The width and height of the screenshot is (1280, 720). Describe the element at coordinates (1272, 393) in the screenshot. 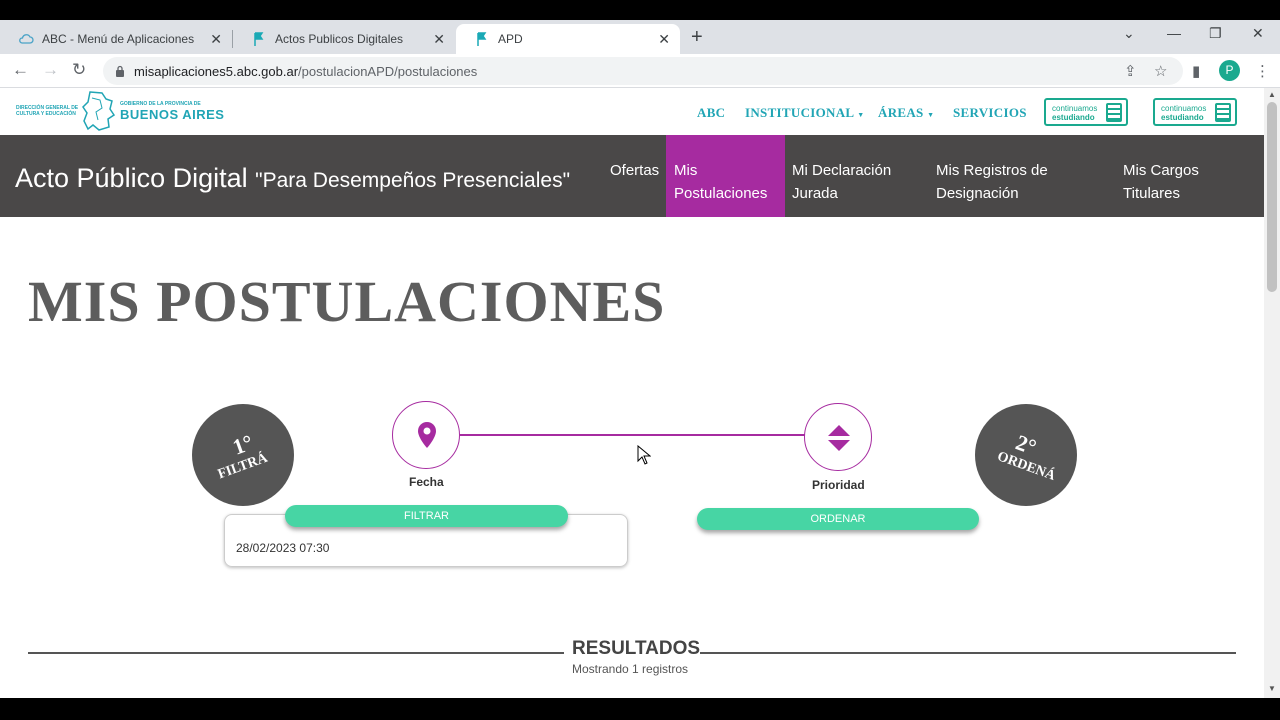

I see `page-scrollbar: ▲ ▼` at that location.